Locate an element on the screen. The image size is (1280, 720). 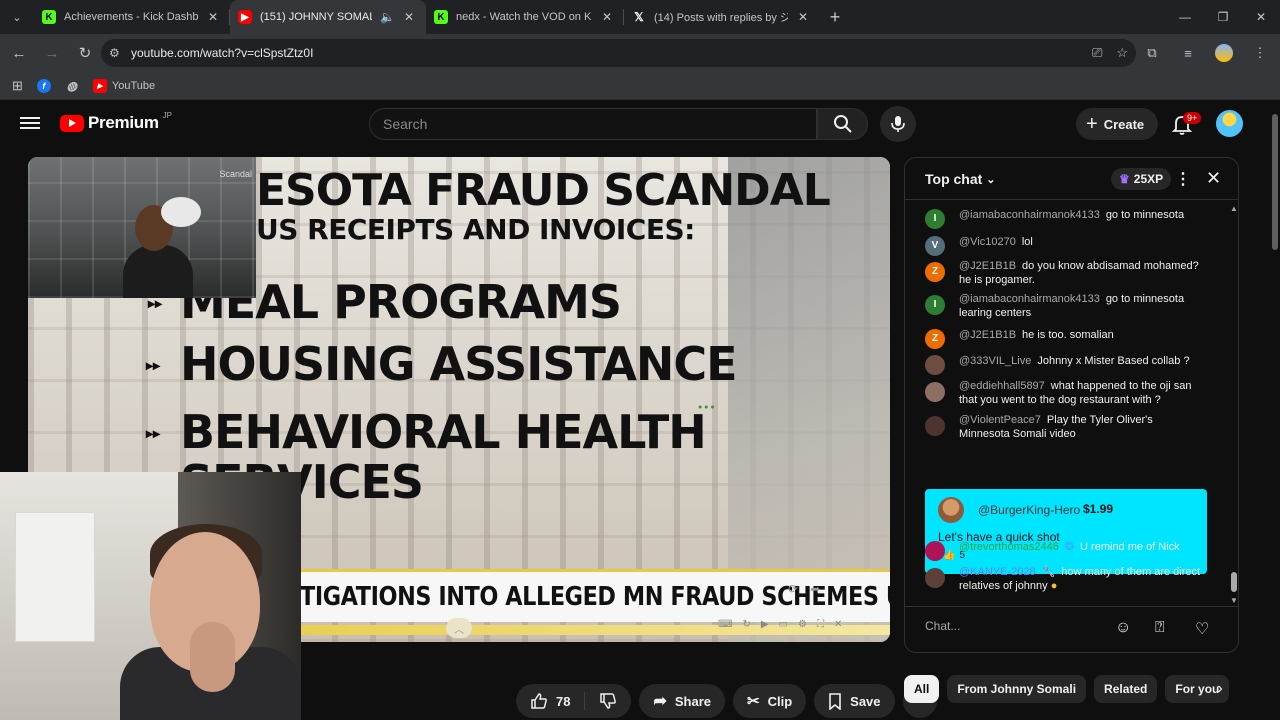
browser-tab: 𝕏 (14) Posts with replies by ジョニー ✕ is located at coordinates (722, 17).